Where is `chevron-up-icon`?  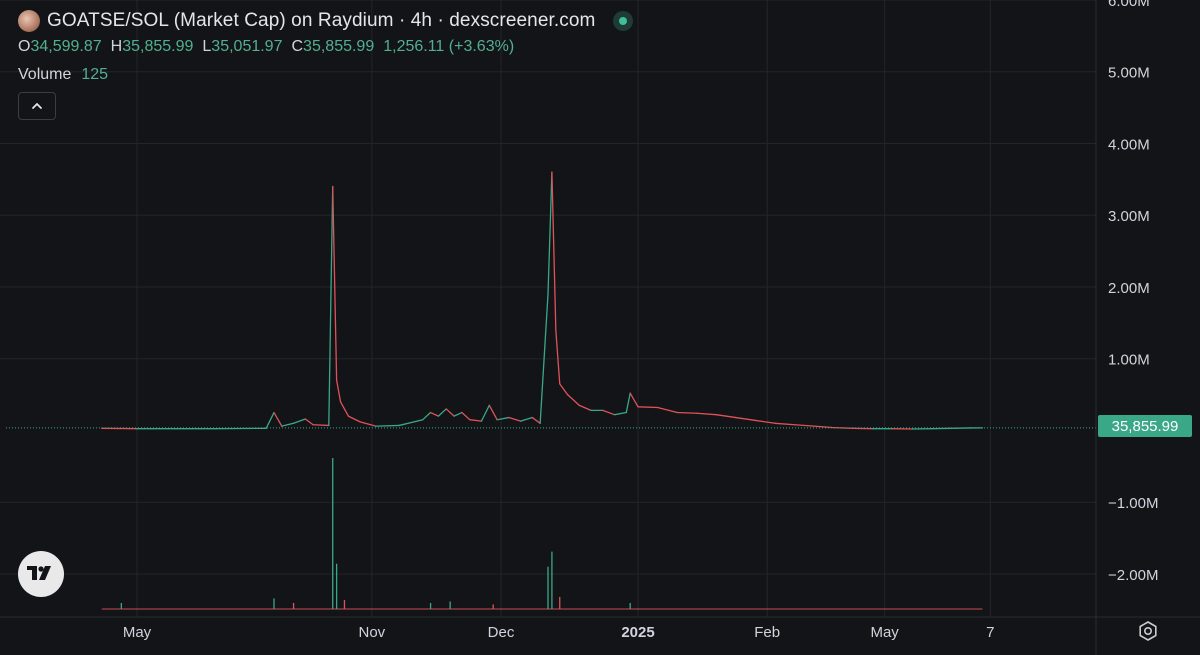
chevron-up-icon is located at coordinates (37, 106).